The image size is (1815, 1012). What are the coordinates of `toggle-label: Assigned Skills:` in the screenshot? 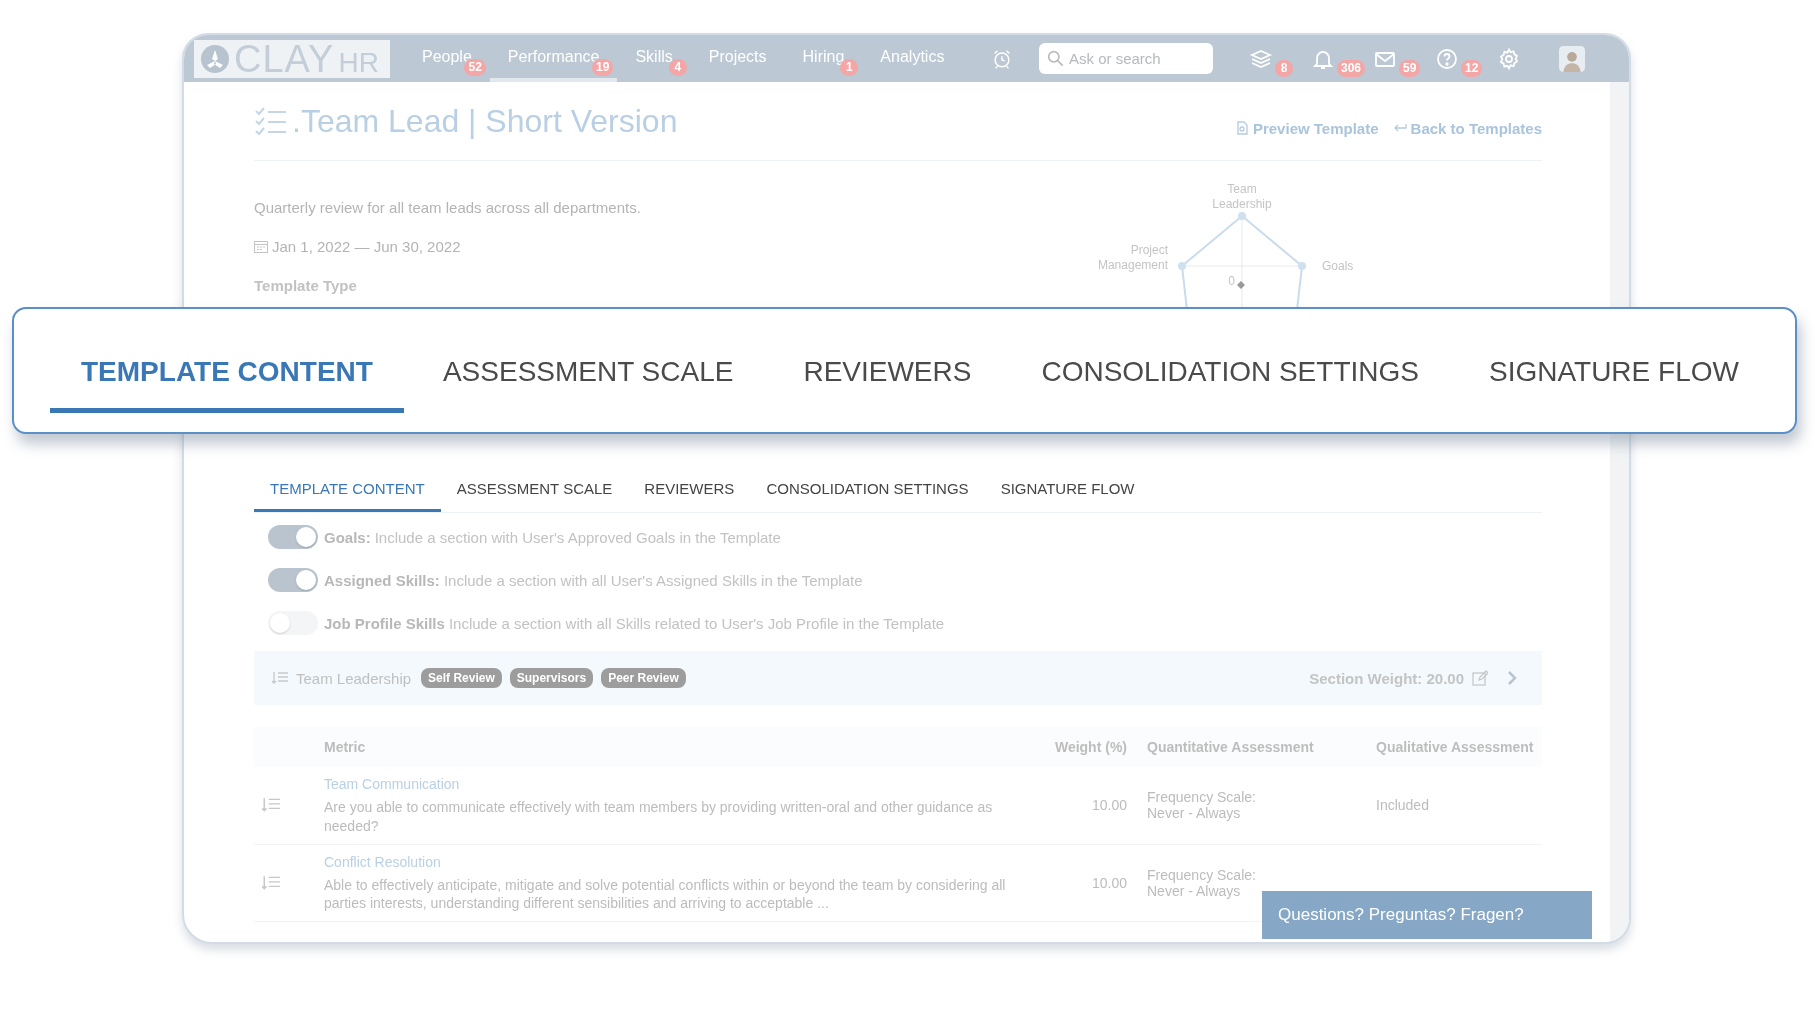 It's located at (382, 580).